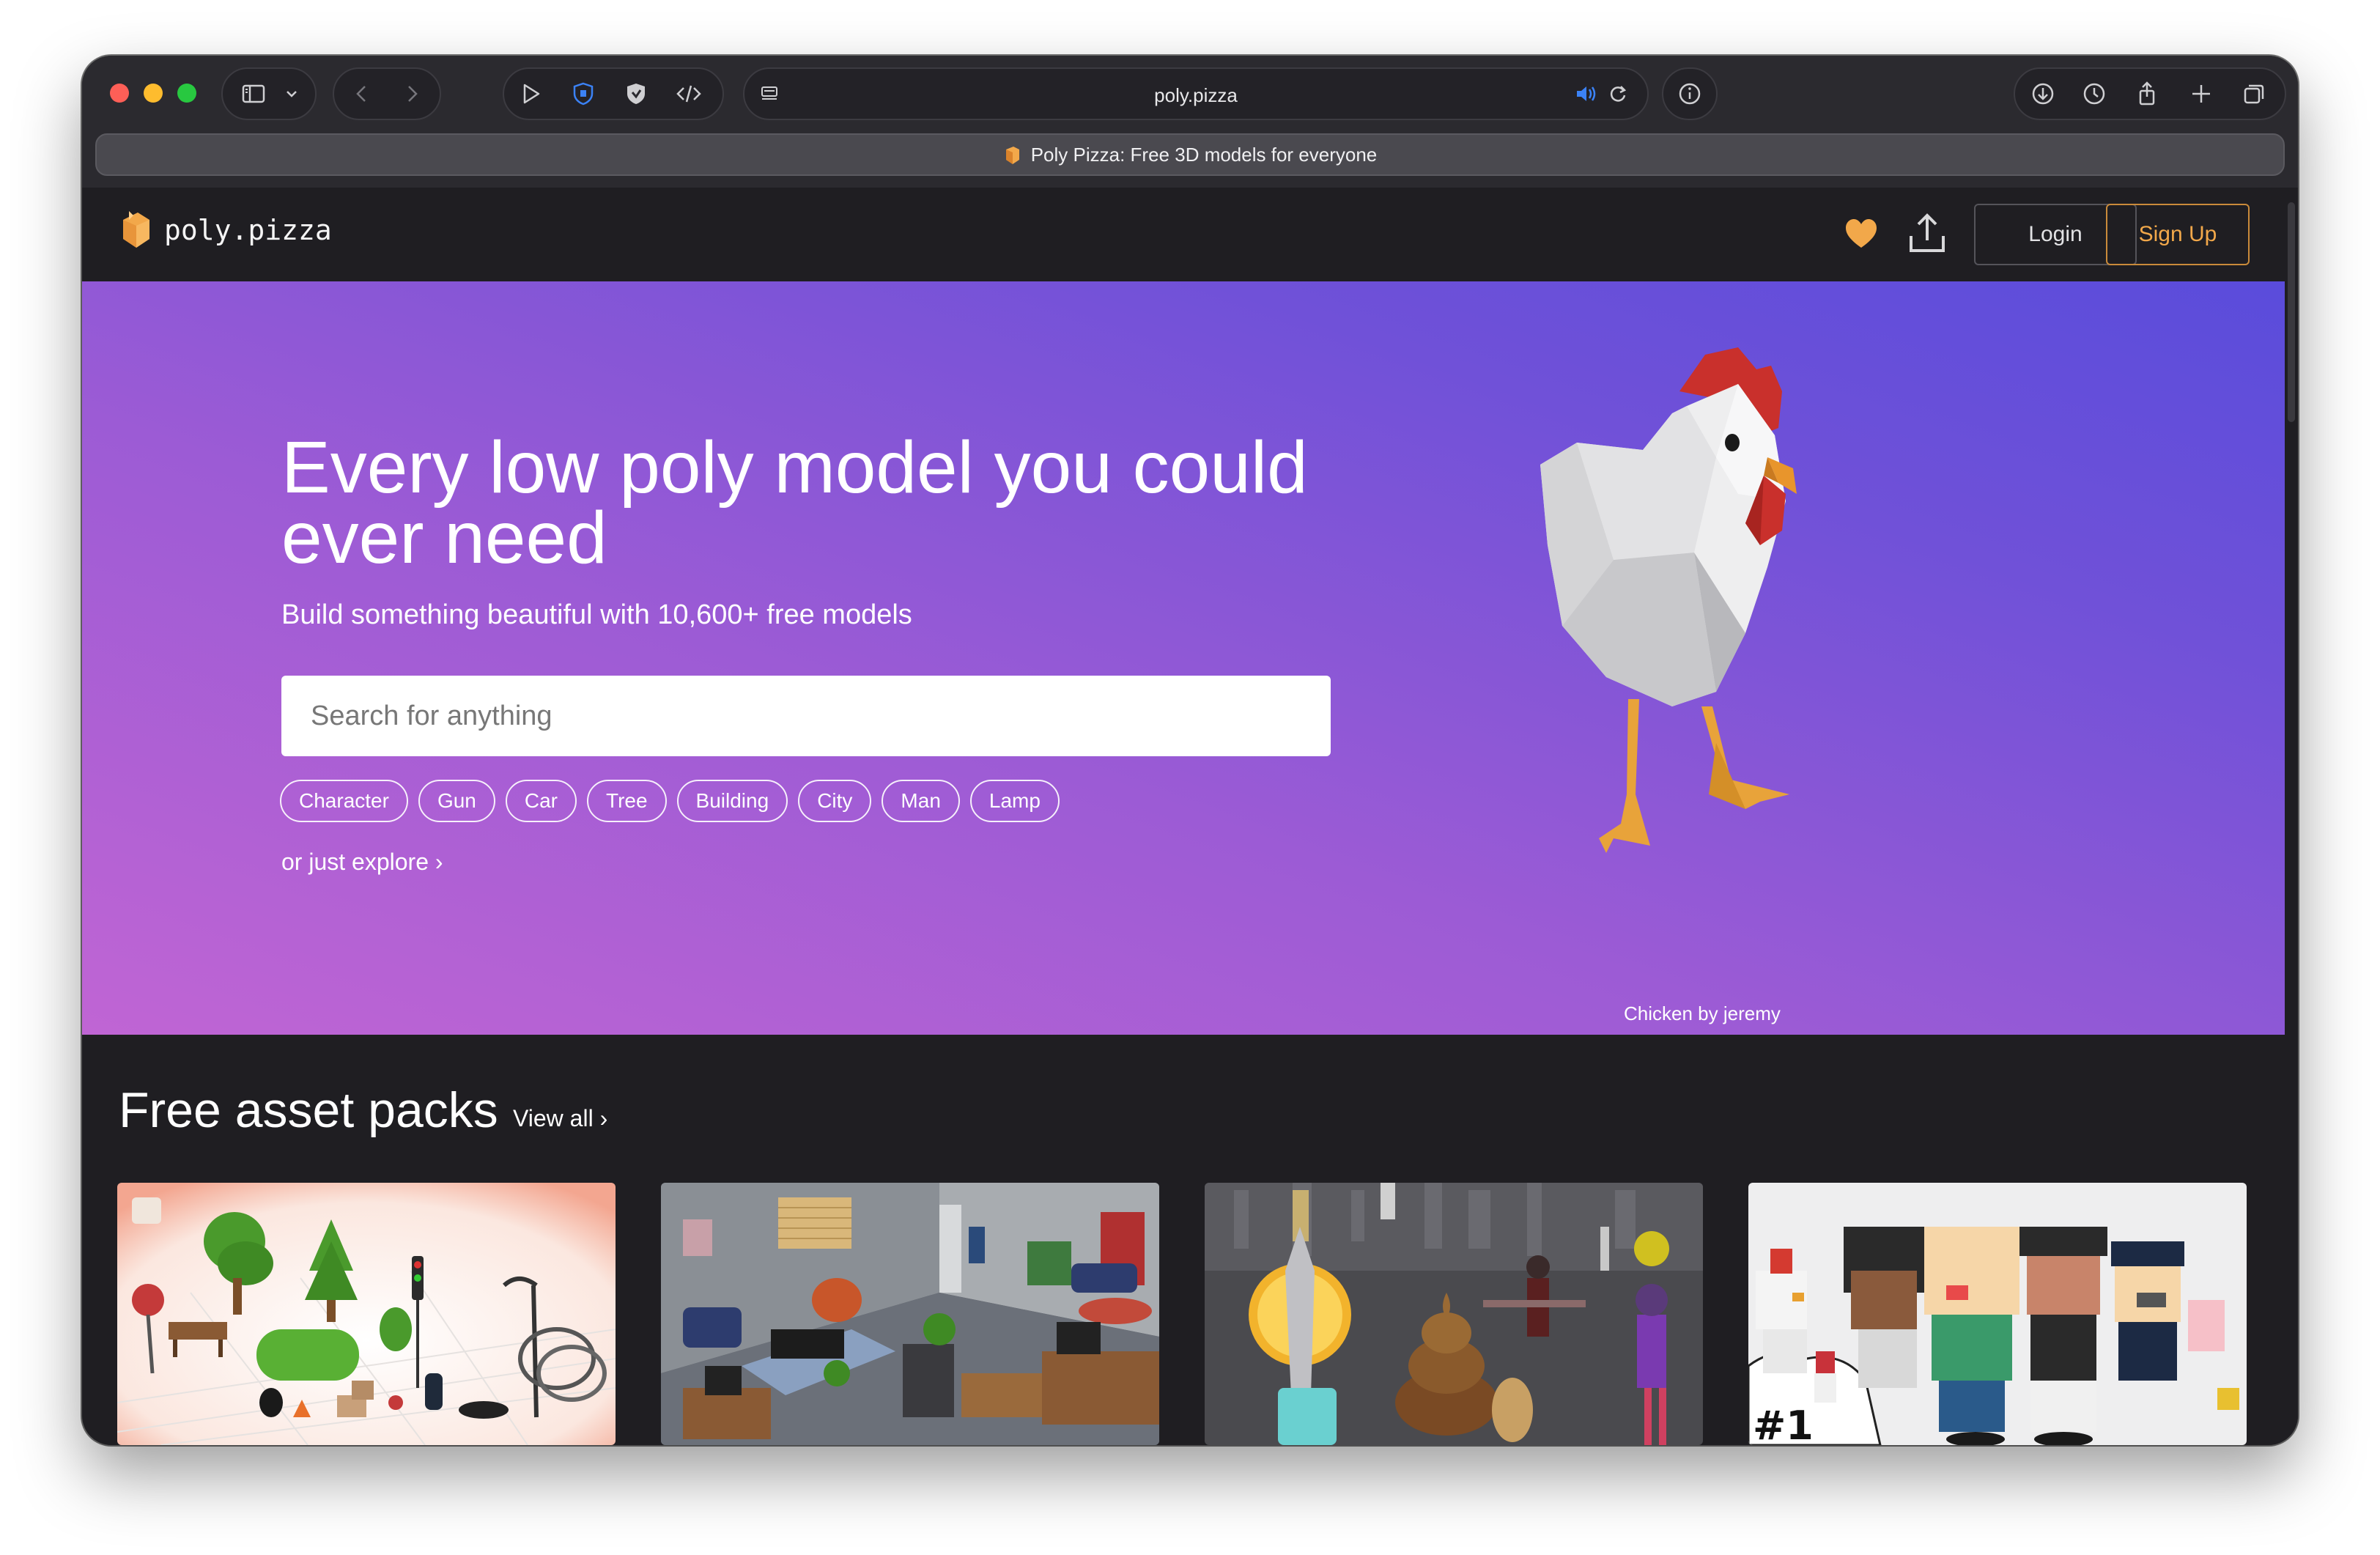 Image resolution: width=2380 pixels, height=1555 pixels. Describe the element at coordinates (119, 94) in the screenshot. I see `close-window-button` at that location.